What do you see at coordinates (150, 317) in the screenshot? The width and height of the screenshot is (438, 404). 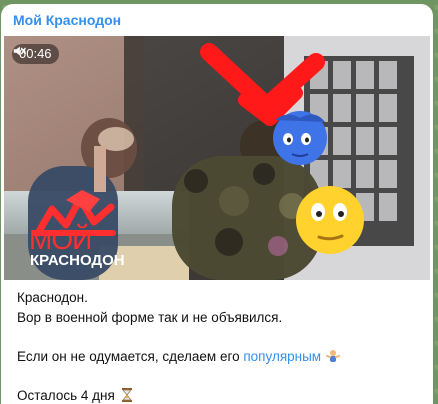 I see `message-line-2: Вор в военной форме так и не объявился.` at bounding box center [150, 317].